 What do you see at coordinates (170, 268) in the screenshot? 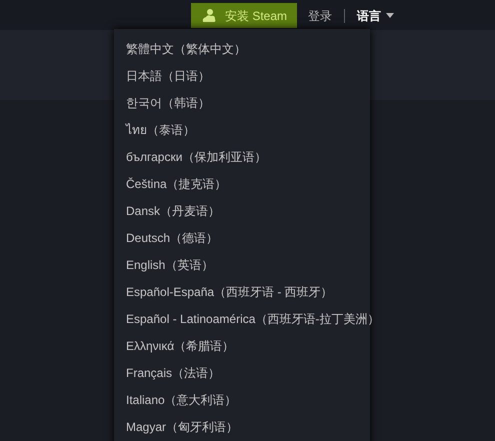
I see `language-option: English（英语）` at bounding box center [170, 268].